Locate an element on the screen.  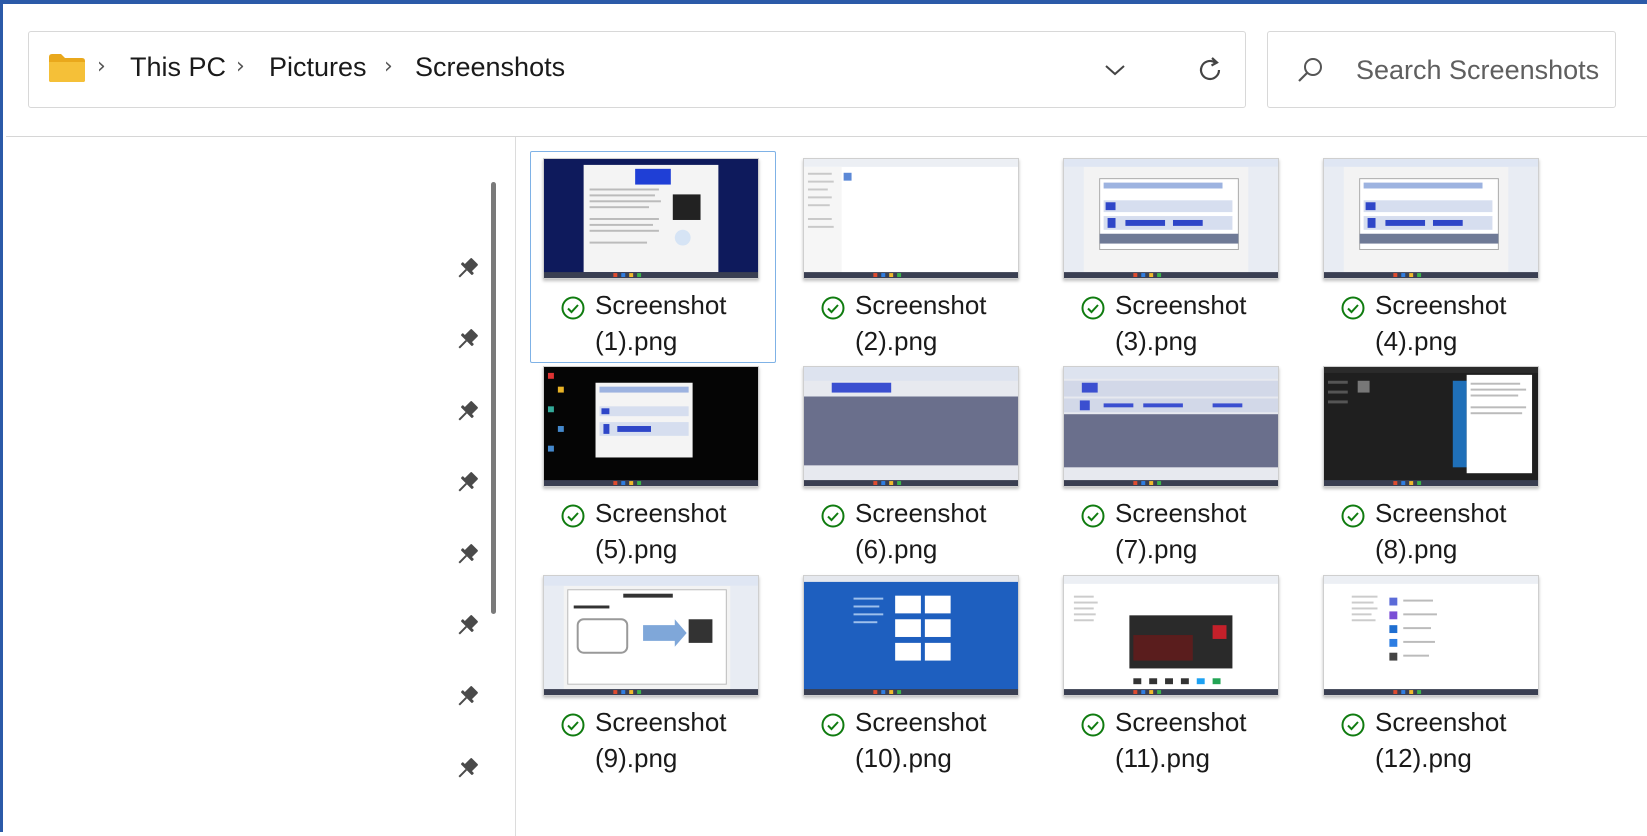
file-item: Screenshot (4).png is located at coordinates (1433, 257).